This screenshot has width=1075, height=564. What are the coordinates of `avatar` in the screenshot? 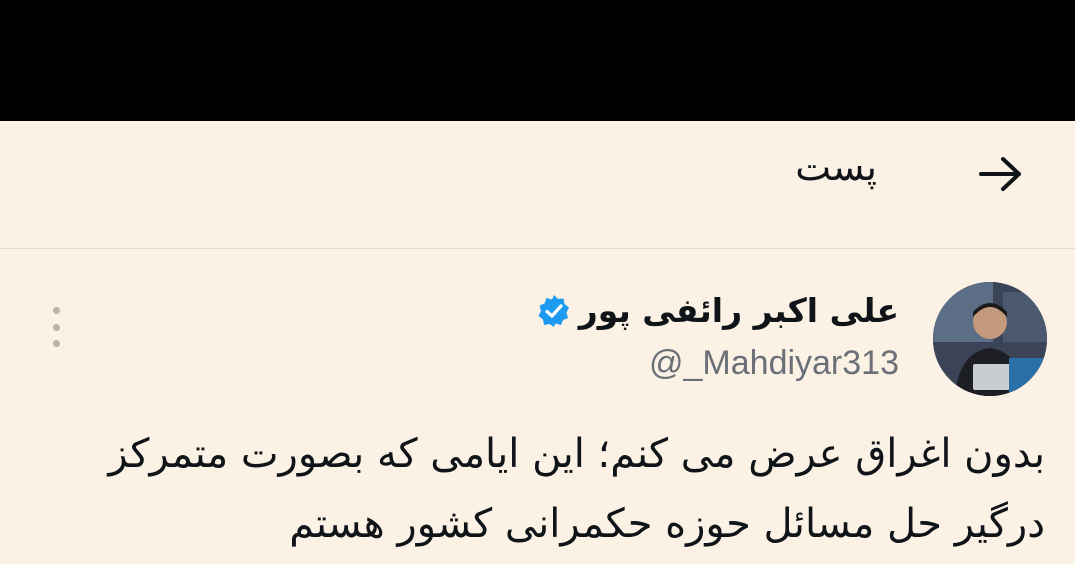 It's located at (990, 339).